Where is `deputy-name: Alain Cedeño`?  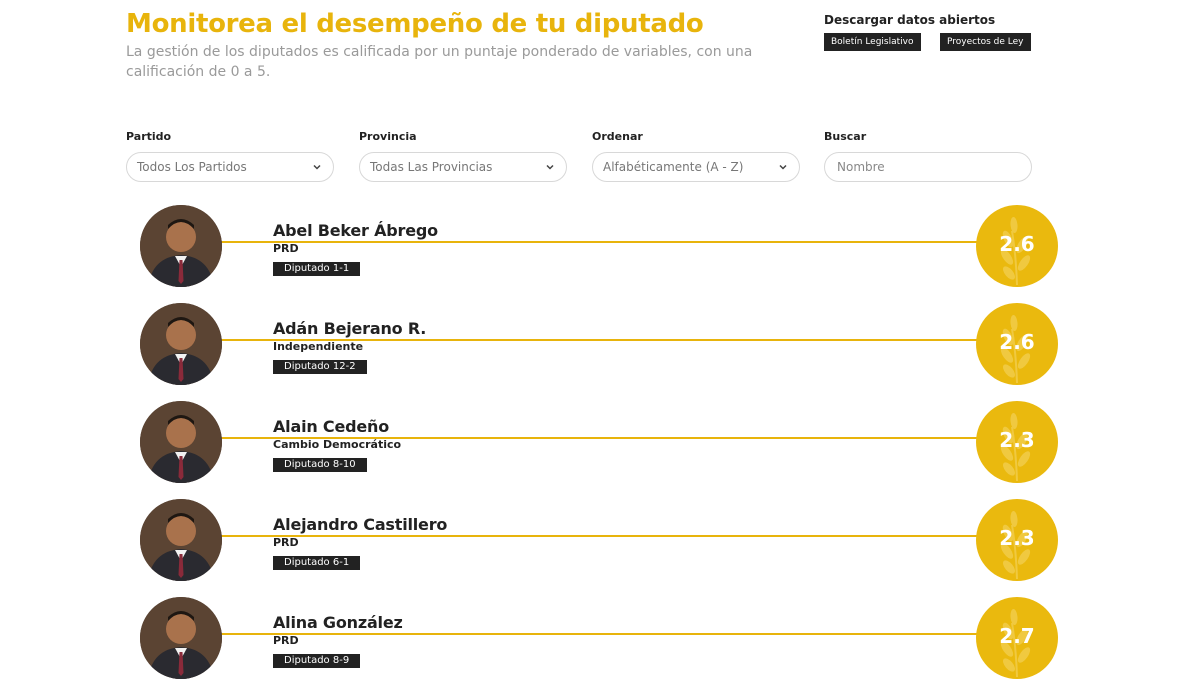 deputy-name: Alain Cedeño is located at coordinates (333, 427).